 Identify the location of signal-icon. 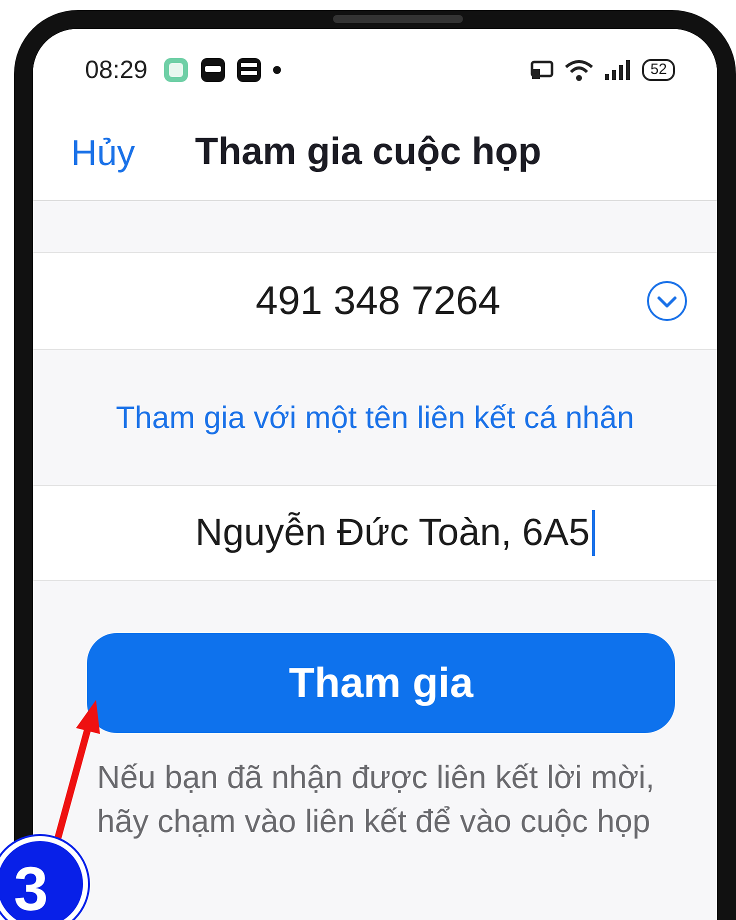
(618, 70).